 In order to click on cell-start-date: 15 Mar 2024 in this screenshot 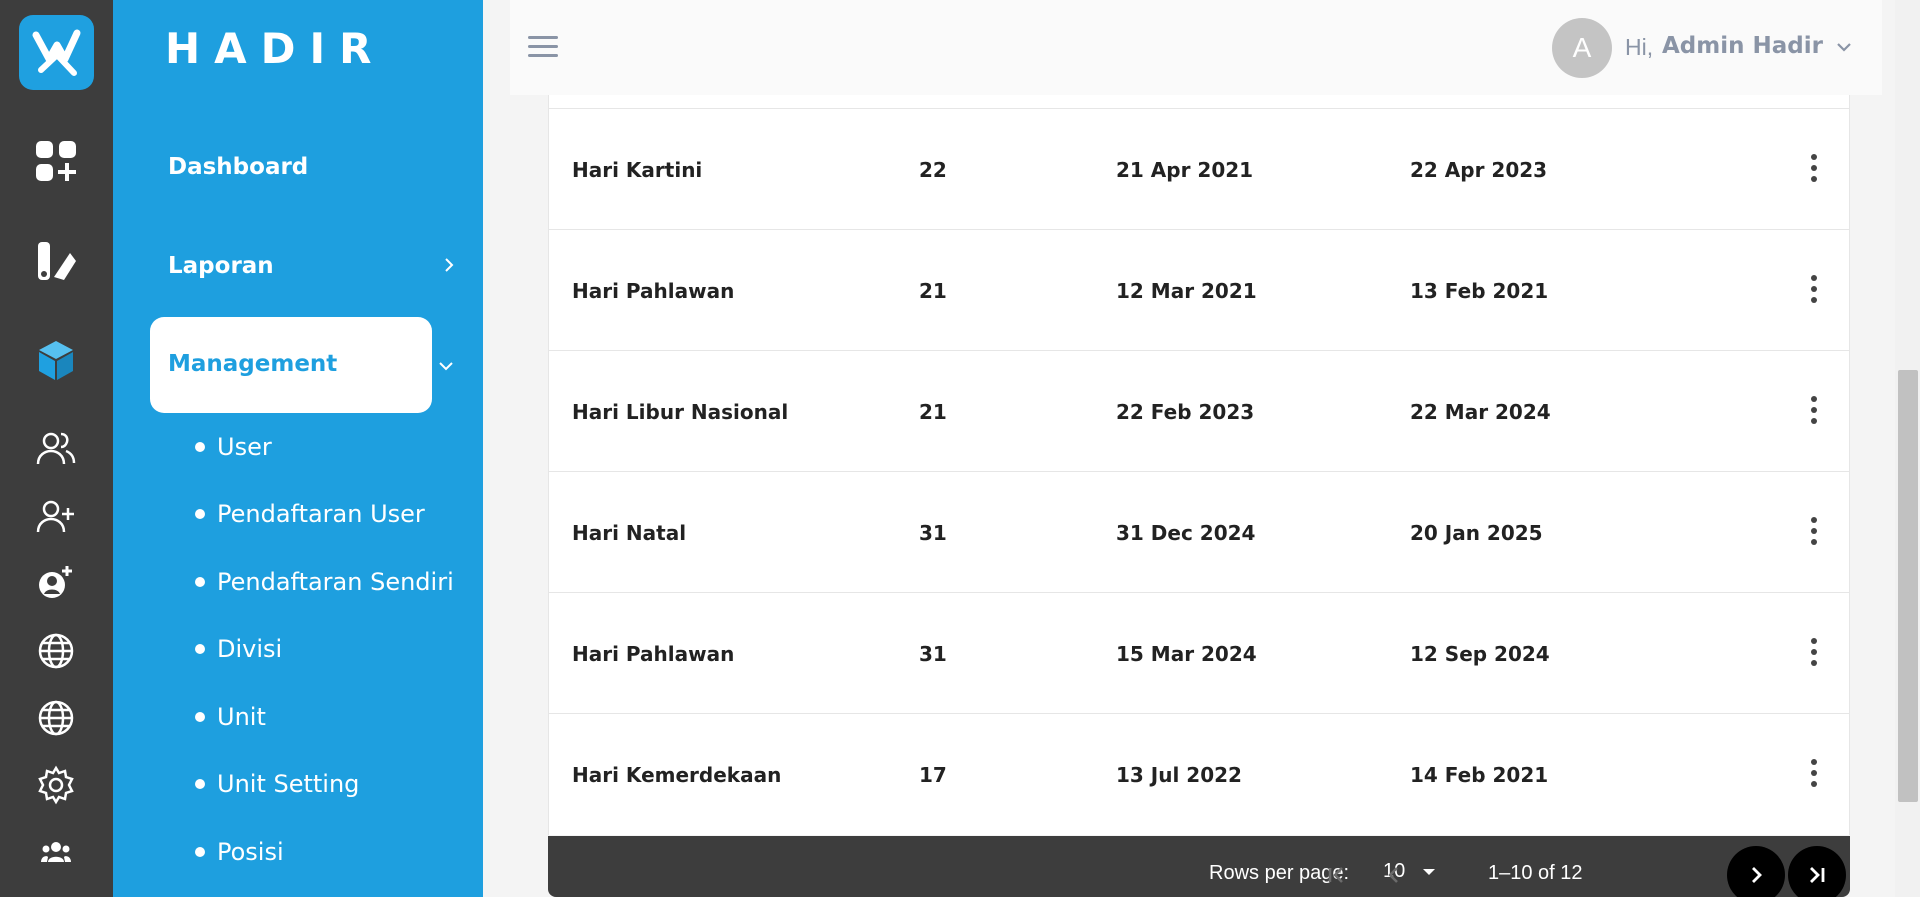, I will do `click(1186, 654)`.